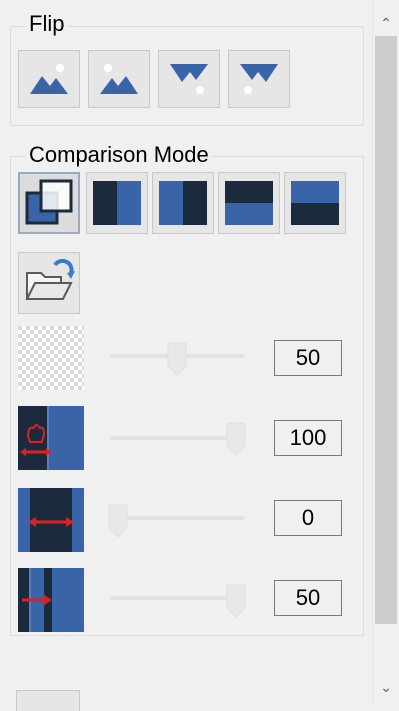 Image resolution: width=399 pixels, height=711 pixels. What do you see at coordinates (177, 359) in the screenshot?
I see `opacity-slider-thumb` at bounding box center [177, 359].